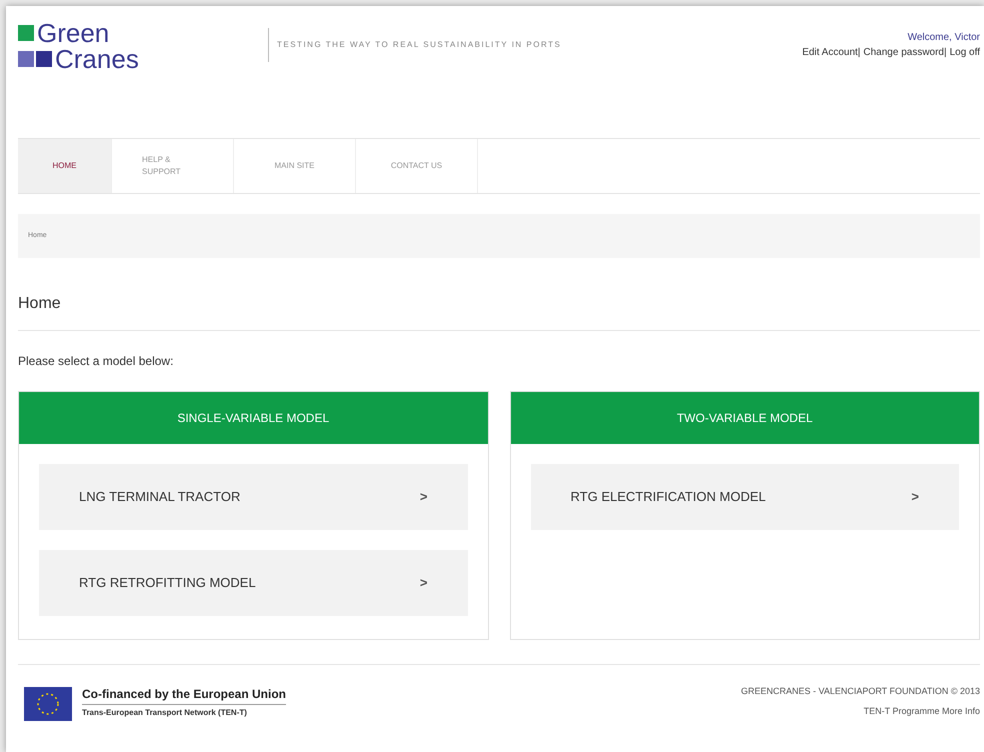  What do you see at coordinates (159, 497) in the screenshot?
I see `model-label: LNG TERMINAL TRACTOR` at bounding box center [159, 497].